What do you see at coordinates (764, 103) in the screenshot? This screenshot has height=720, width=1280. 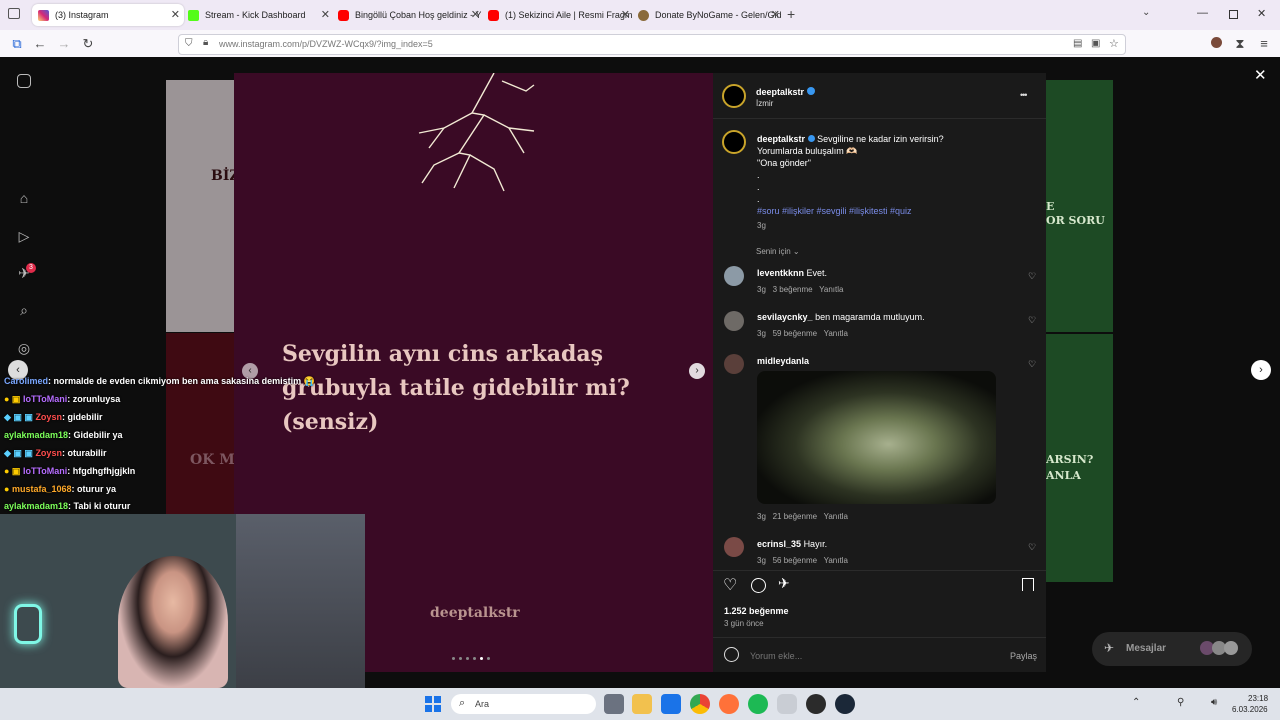 I see `post-location: İzmir` at bounding box center [764, 103].